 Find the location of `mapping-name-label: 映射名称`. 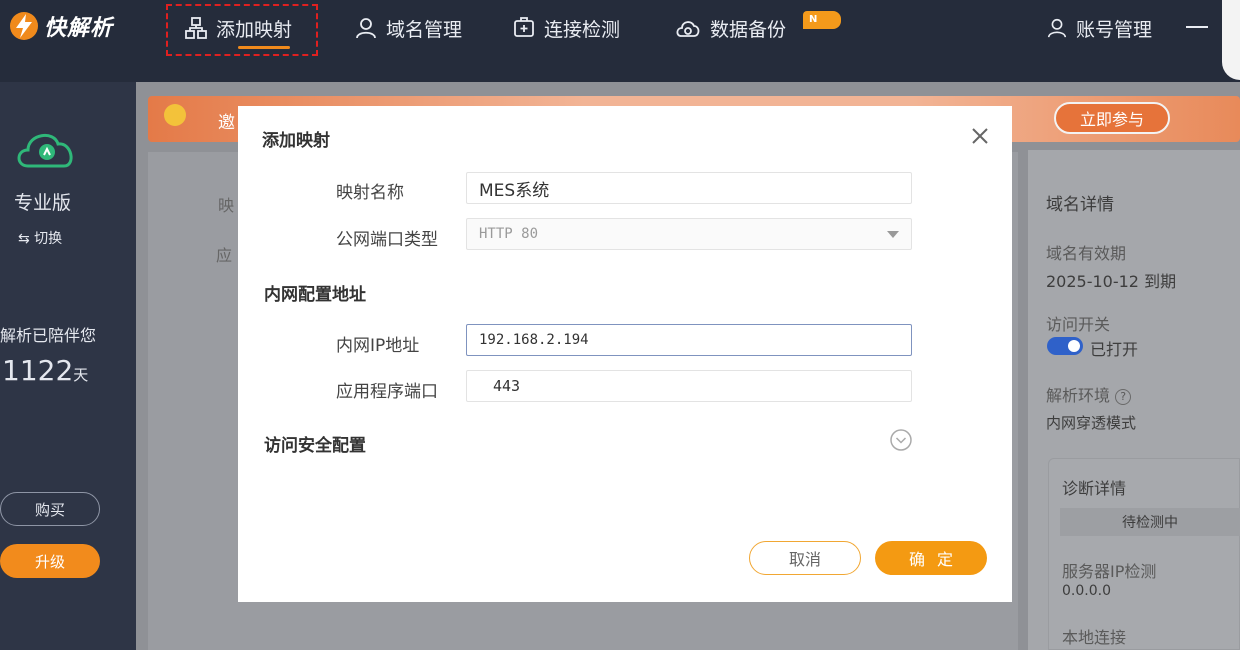

mapping-name-label: 映射名称 is located at coordinates (370, 193).